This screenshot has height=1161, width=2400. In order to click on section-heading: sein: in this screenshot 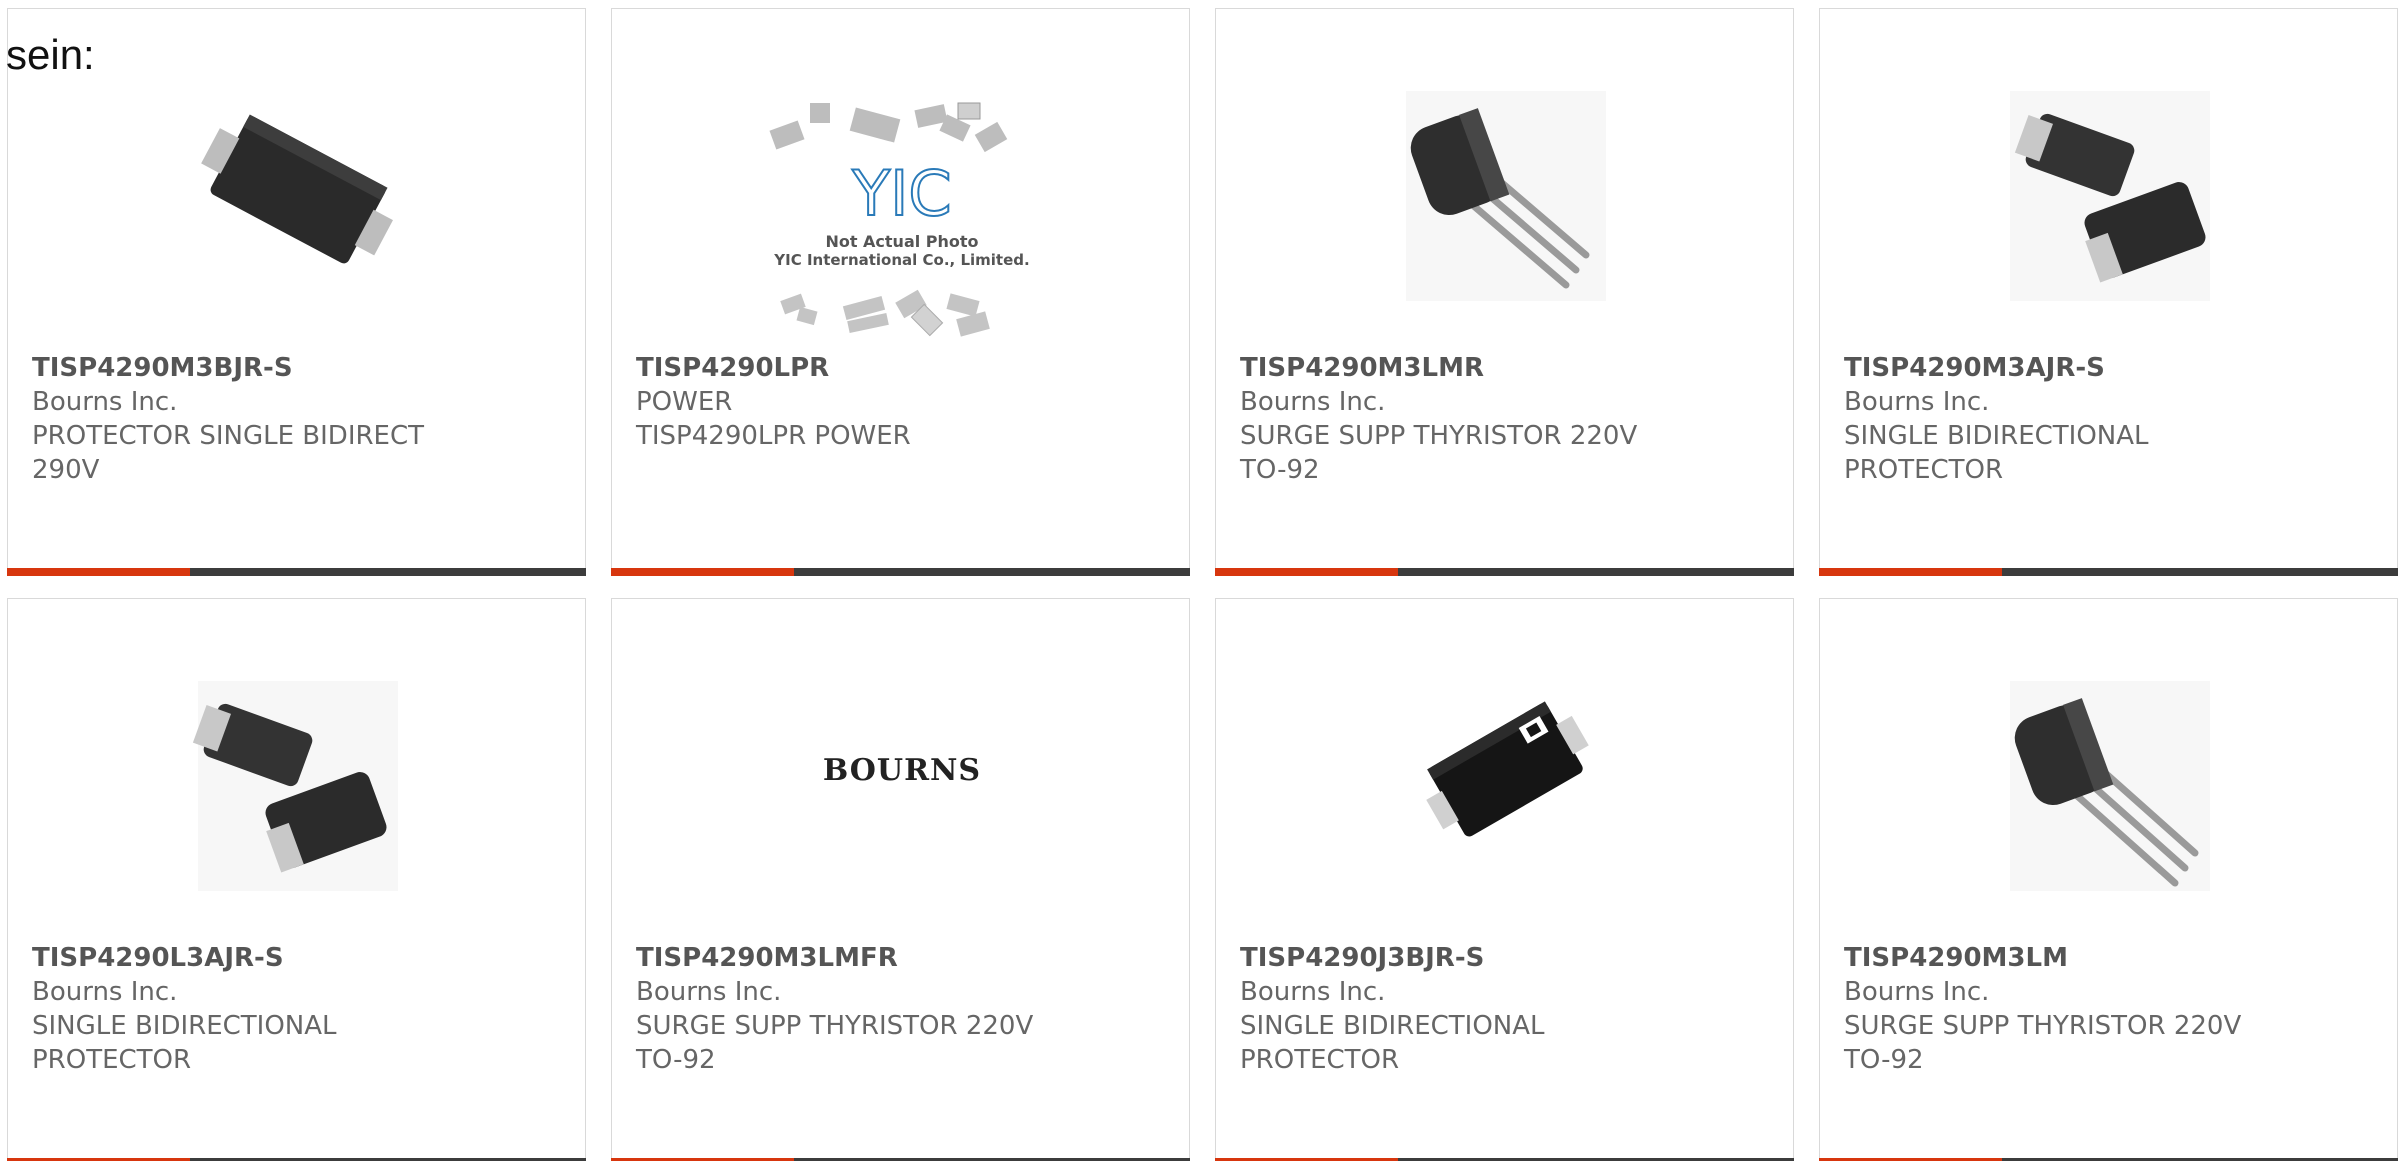, I will do `click(50, 54)`.